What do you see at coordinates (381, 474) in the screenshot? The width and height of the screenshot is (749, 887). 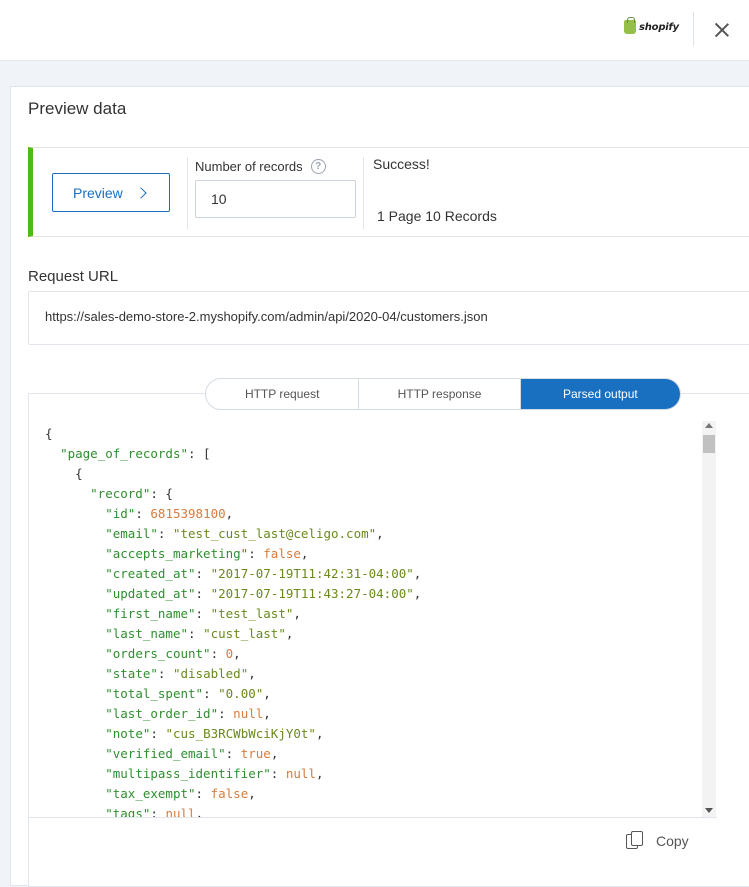 I see `code-line: {` at bounding box center [381, 474].